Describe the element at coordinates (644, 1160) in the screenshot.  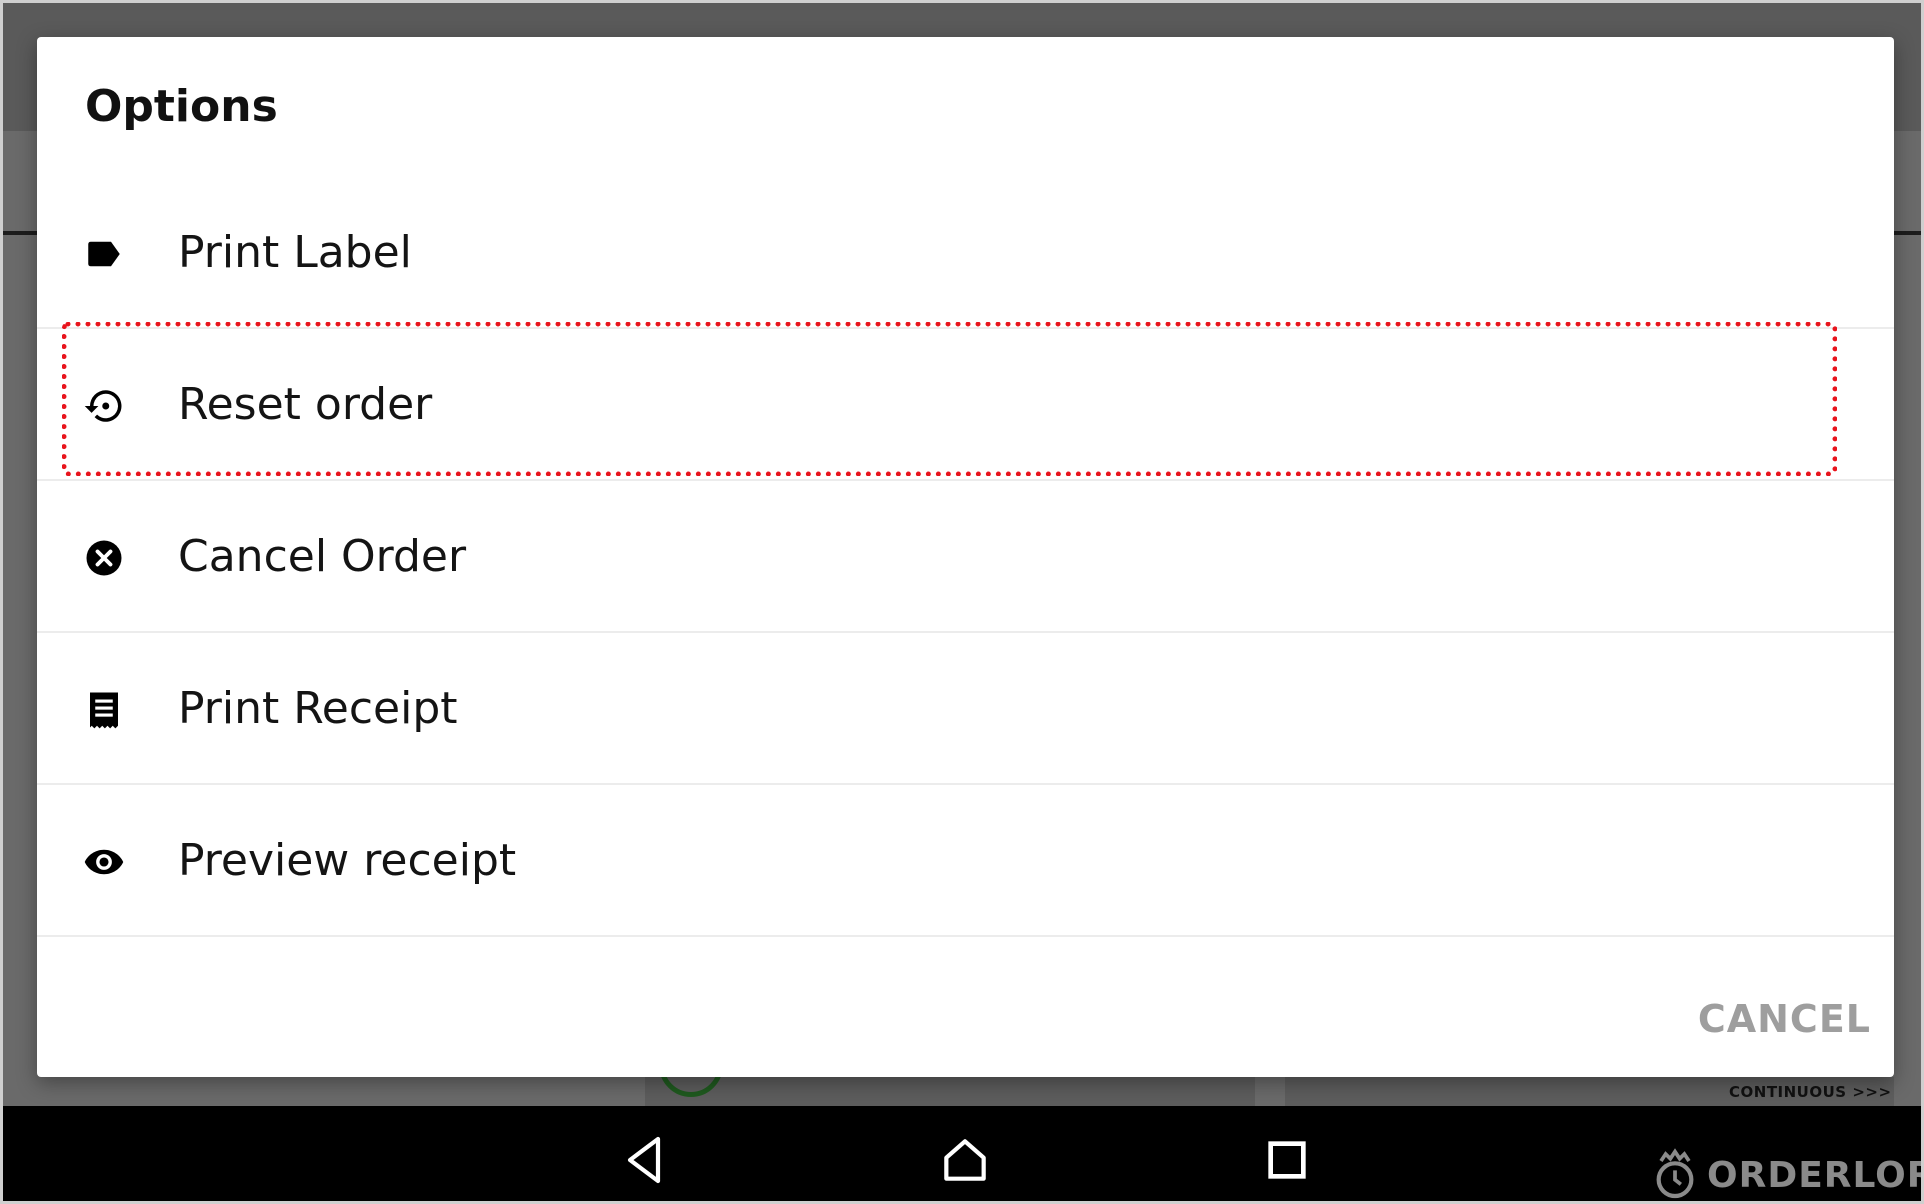
I see `back-icon` at that location.